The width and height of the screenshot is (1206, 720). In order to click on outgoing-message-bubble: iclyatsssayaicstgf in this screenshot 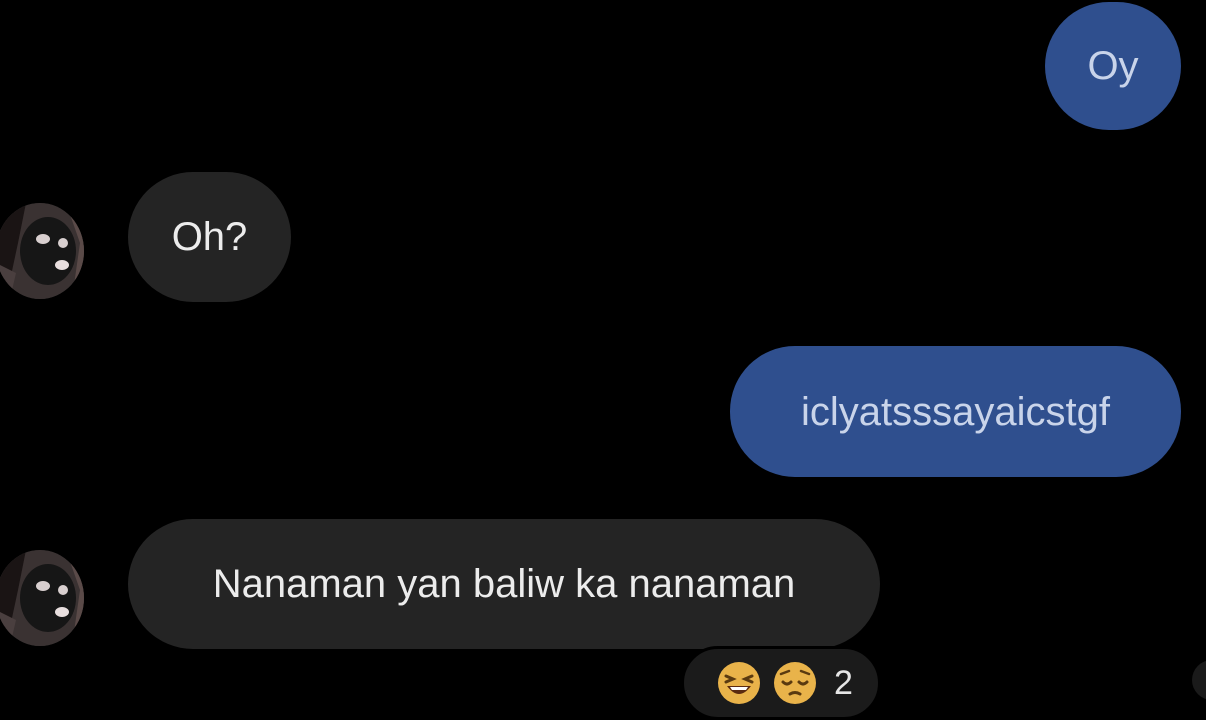, I will do `click(955, 411)`.